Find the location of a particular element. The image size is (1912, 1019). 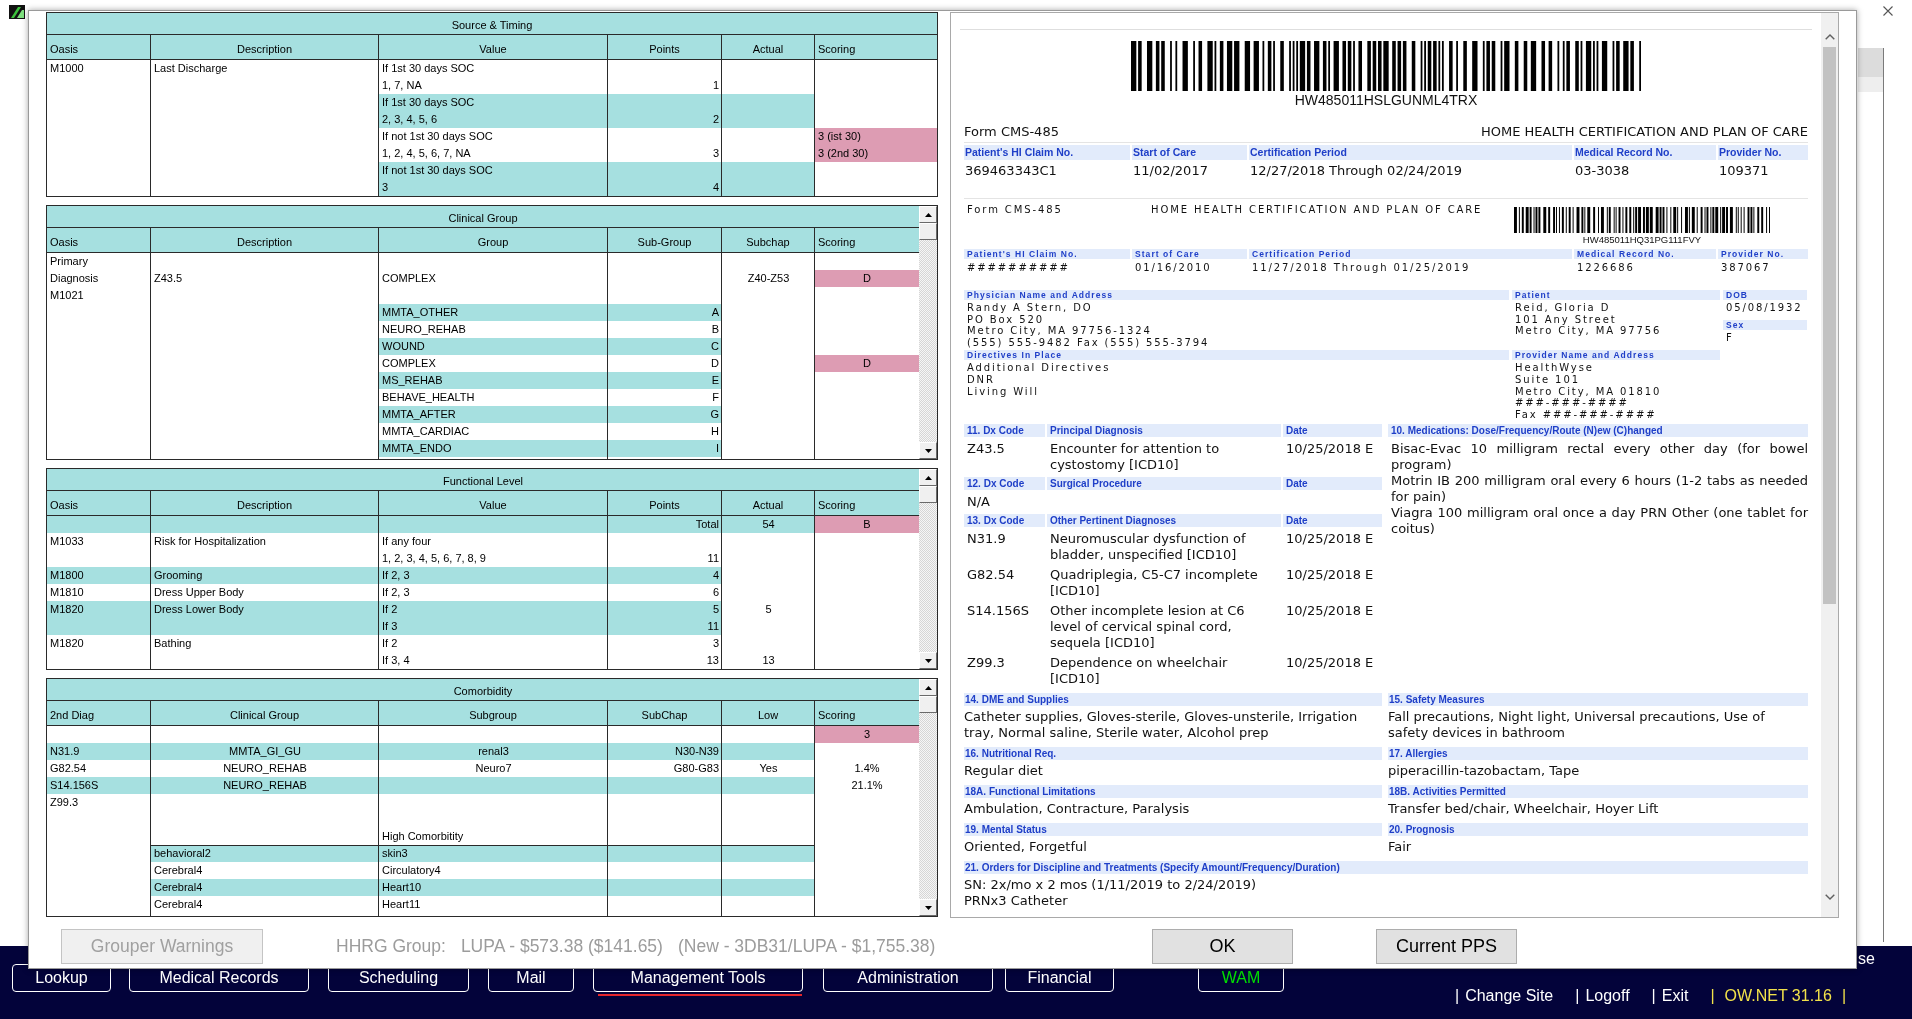

table-cell-text: Last Discharge is located at coordinates (191, 68).